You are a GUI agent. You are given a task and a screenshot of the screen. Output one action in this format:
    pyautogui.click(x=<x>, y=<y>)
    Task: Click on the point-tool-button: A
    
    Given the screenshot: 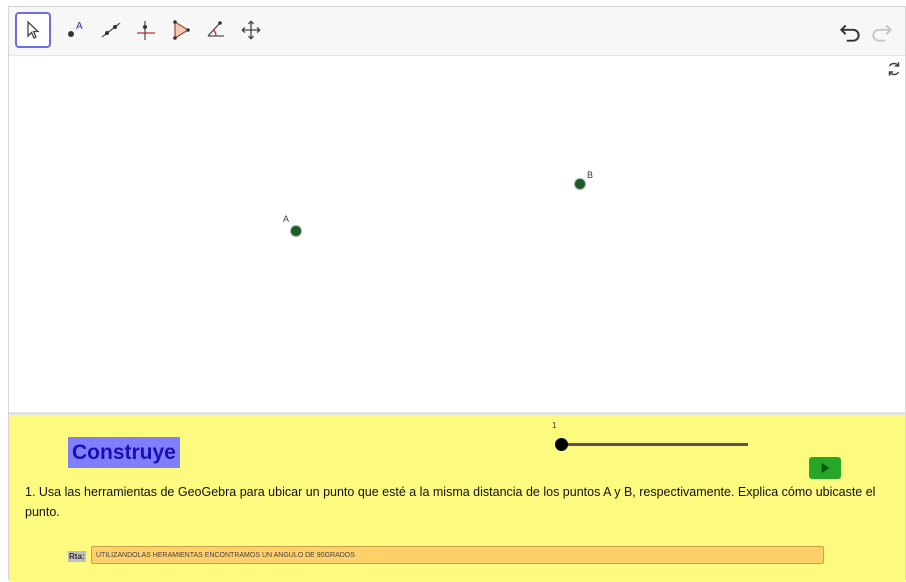 What is the action you would take?
    pyautogui.click(x=76, y=30)
    